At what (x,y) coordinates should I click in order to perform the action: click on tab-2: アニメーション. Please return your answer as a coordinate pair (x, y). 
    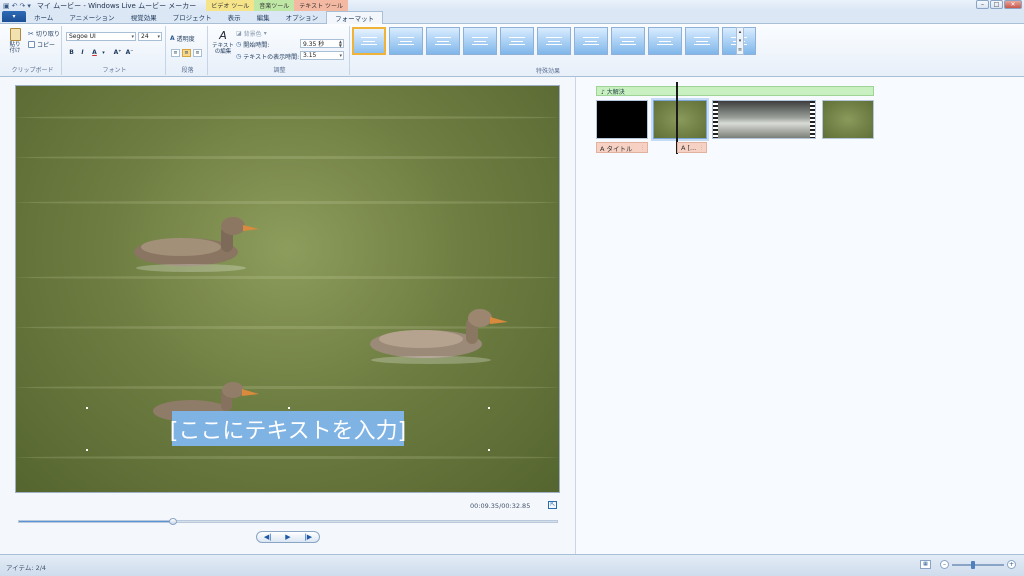
    Looking at the image, I should click on (91, 17).